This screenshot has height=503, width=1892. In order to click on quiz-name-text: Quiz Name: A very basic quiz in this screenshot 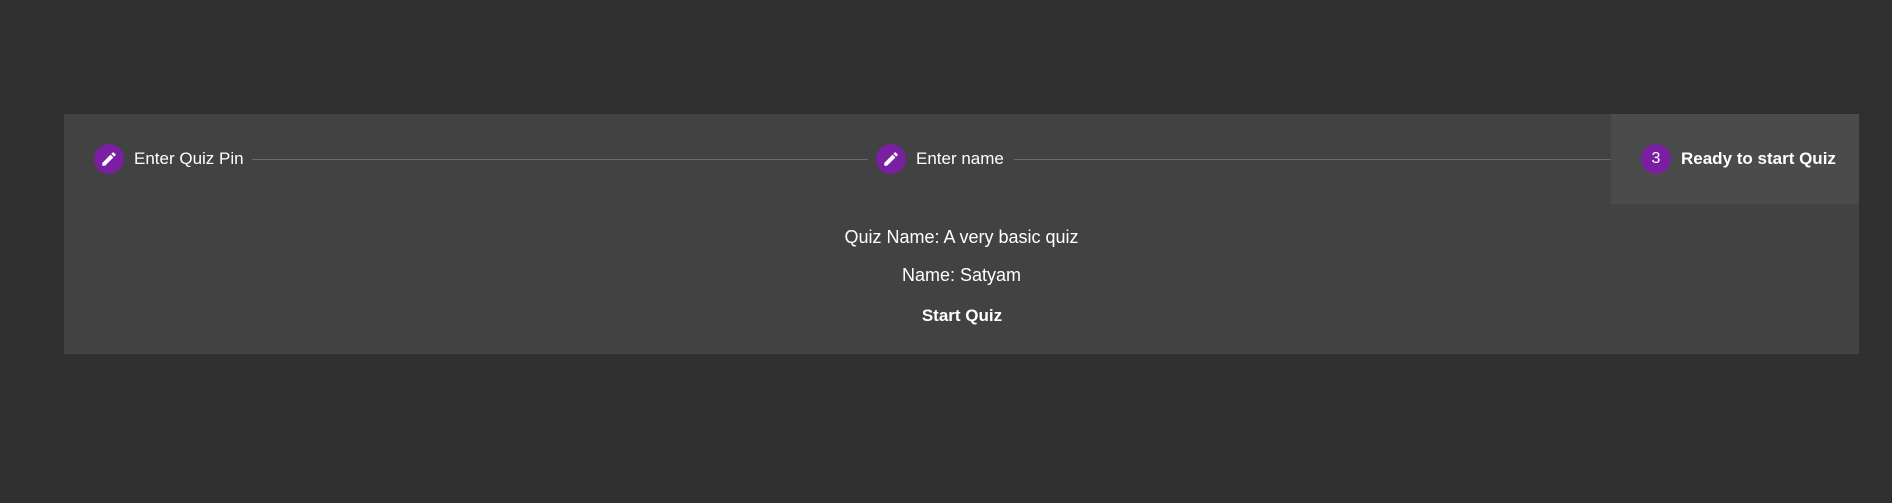, I will do `click(961, 237)`.